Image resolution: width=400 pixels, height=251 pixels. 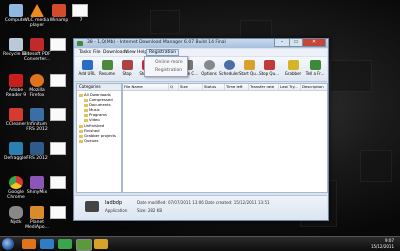 What do you see at coordinates (168, 70) in the screenshot?
I see `dropdown-item-registration: Registration` at bounding box center [168, 70].